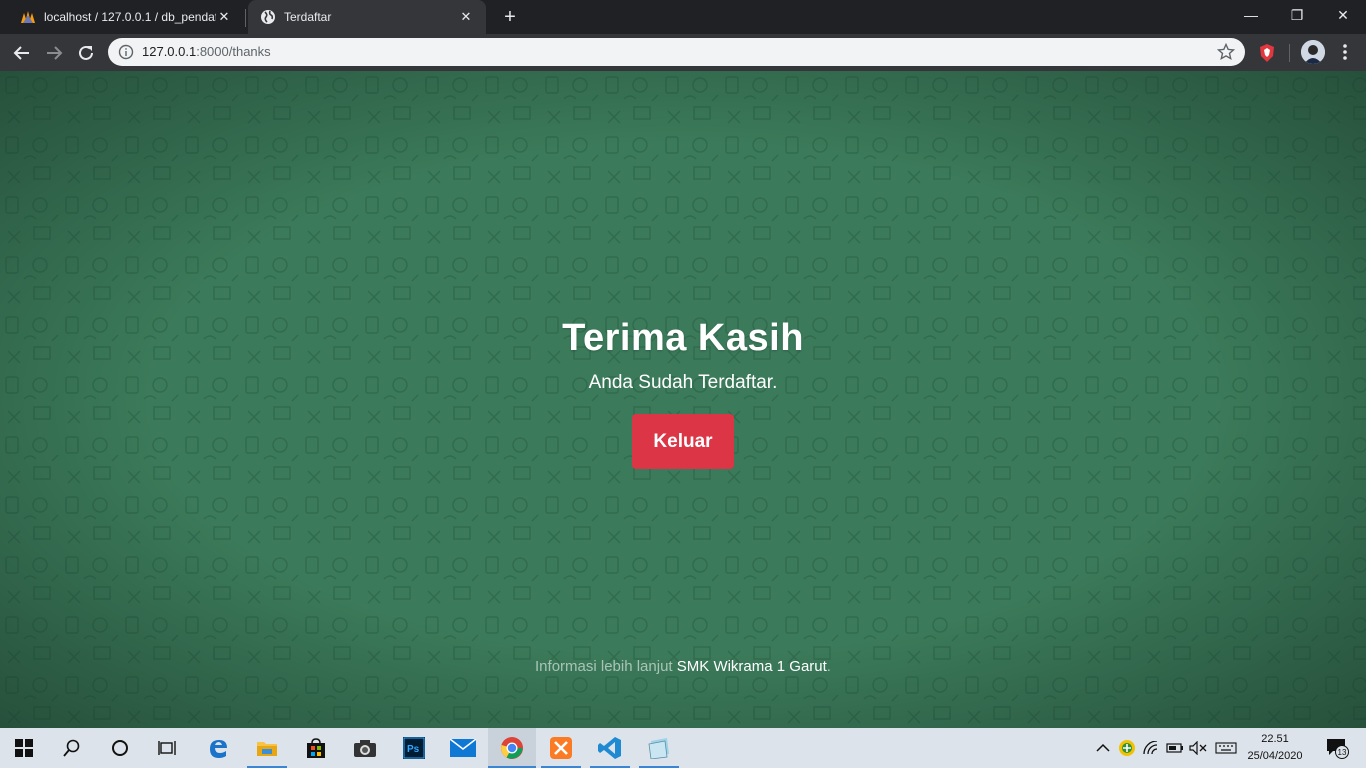 Image resolution: width=1366 pixels, height=768 pixels. I want to click on phpmyadmin-icon, so click(28, 17).